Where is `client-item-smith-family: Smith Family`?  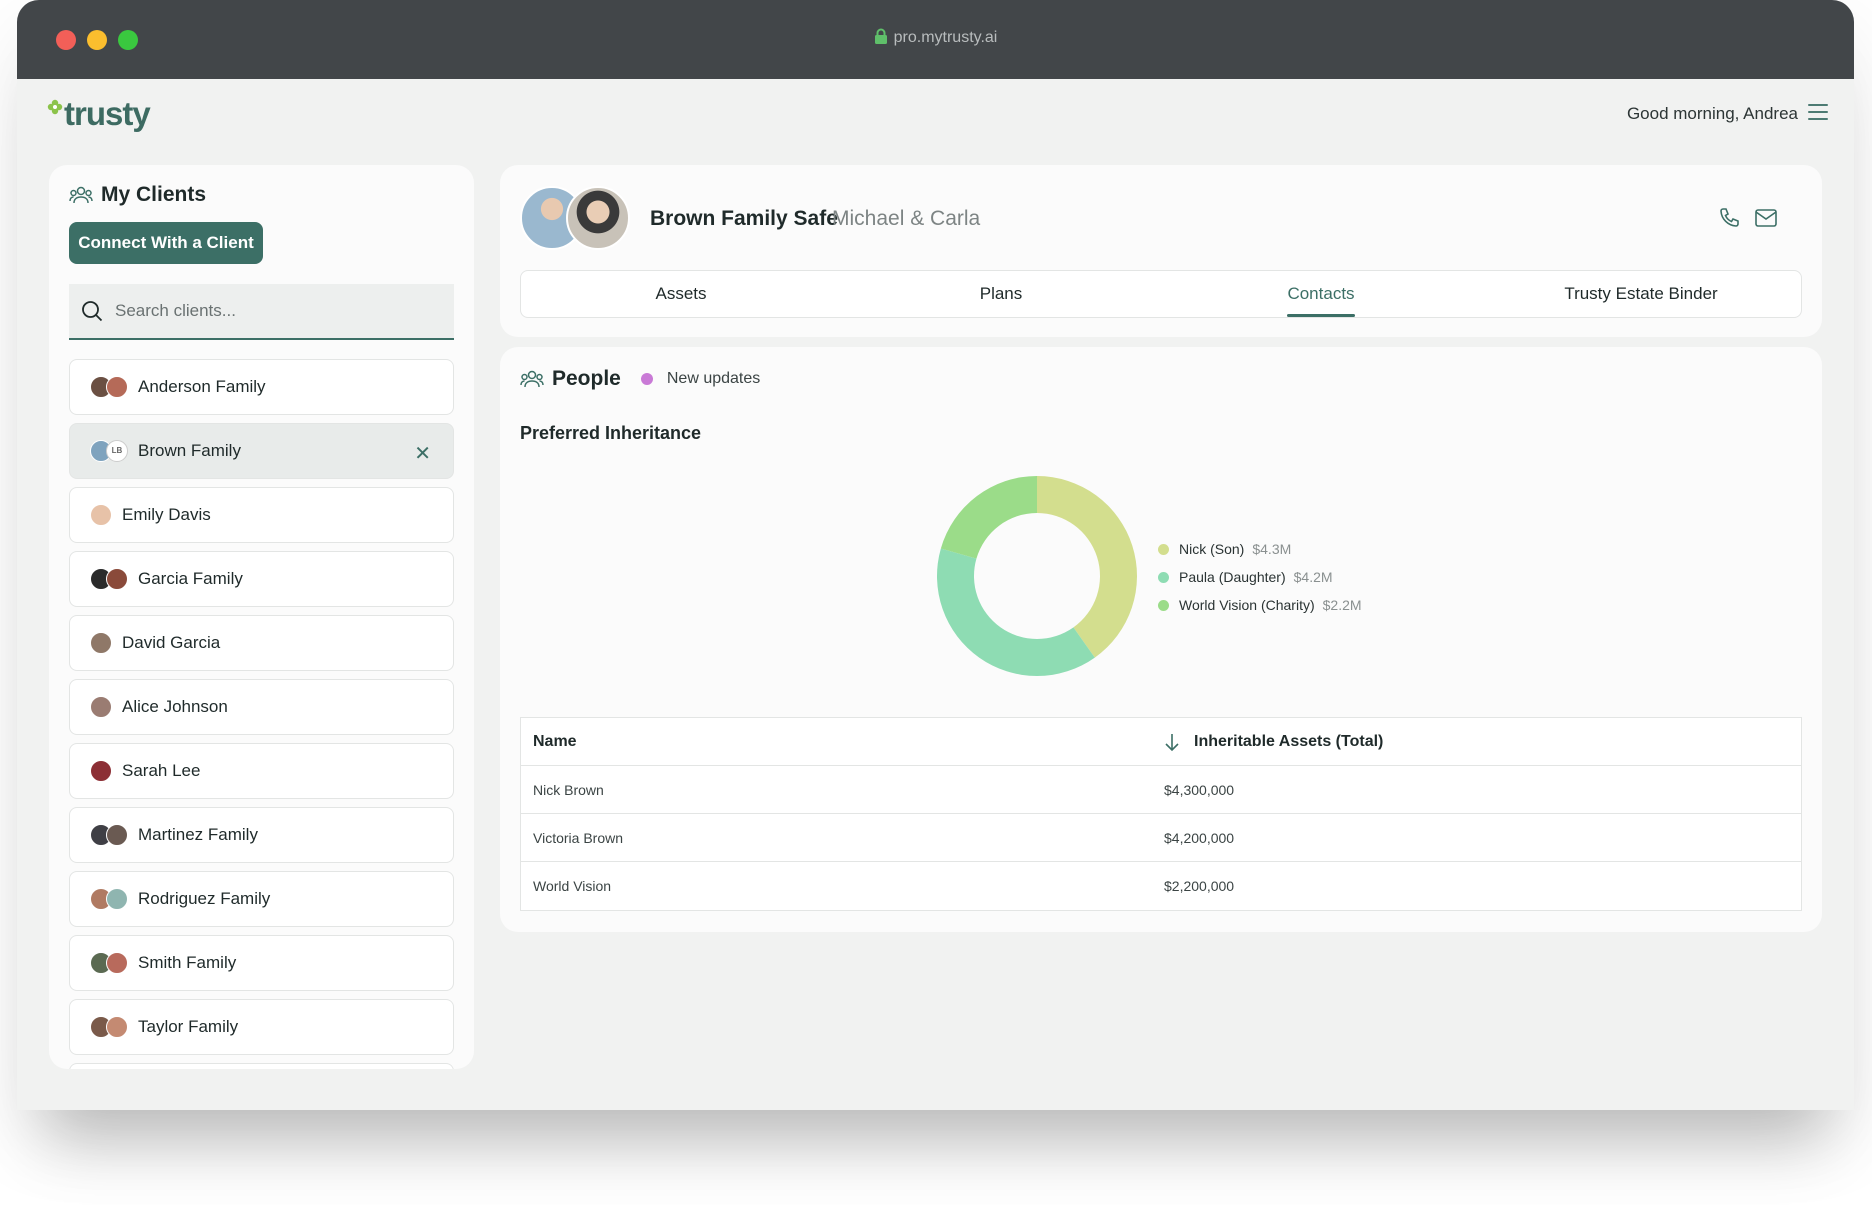
client-item-smith-family: Smith Family is located at coordinates (261, 963).